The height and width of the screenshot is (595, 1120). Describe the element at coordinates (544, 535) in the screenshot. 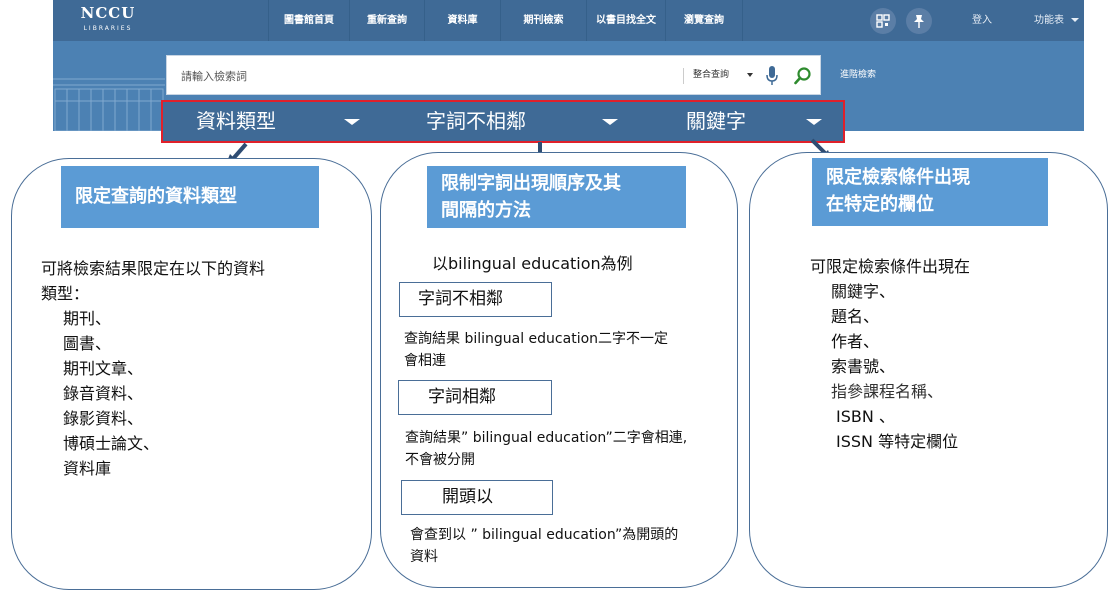

I see `desc-line: 會查到以 ” bilingual education”為開頭的` at that location.